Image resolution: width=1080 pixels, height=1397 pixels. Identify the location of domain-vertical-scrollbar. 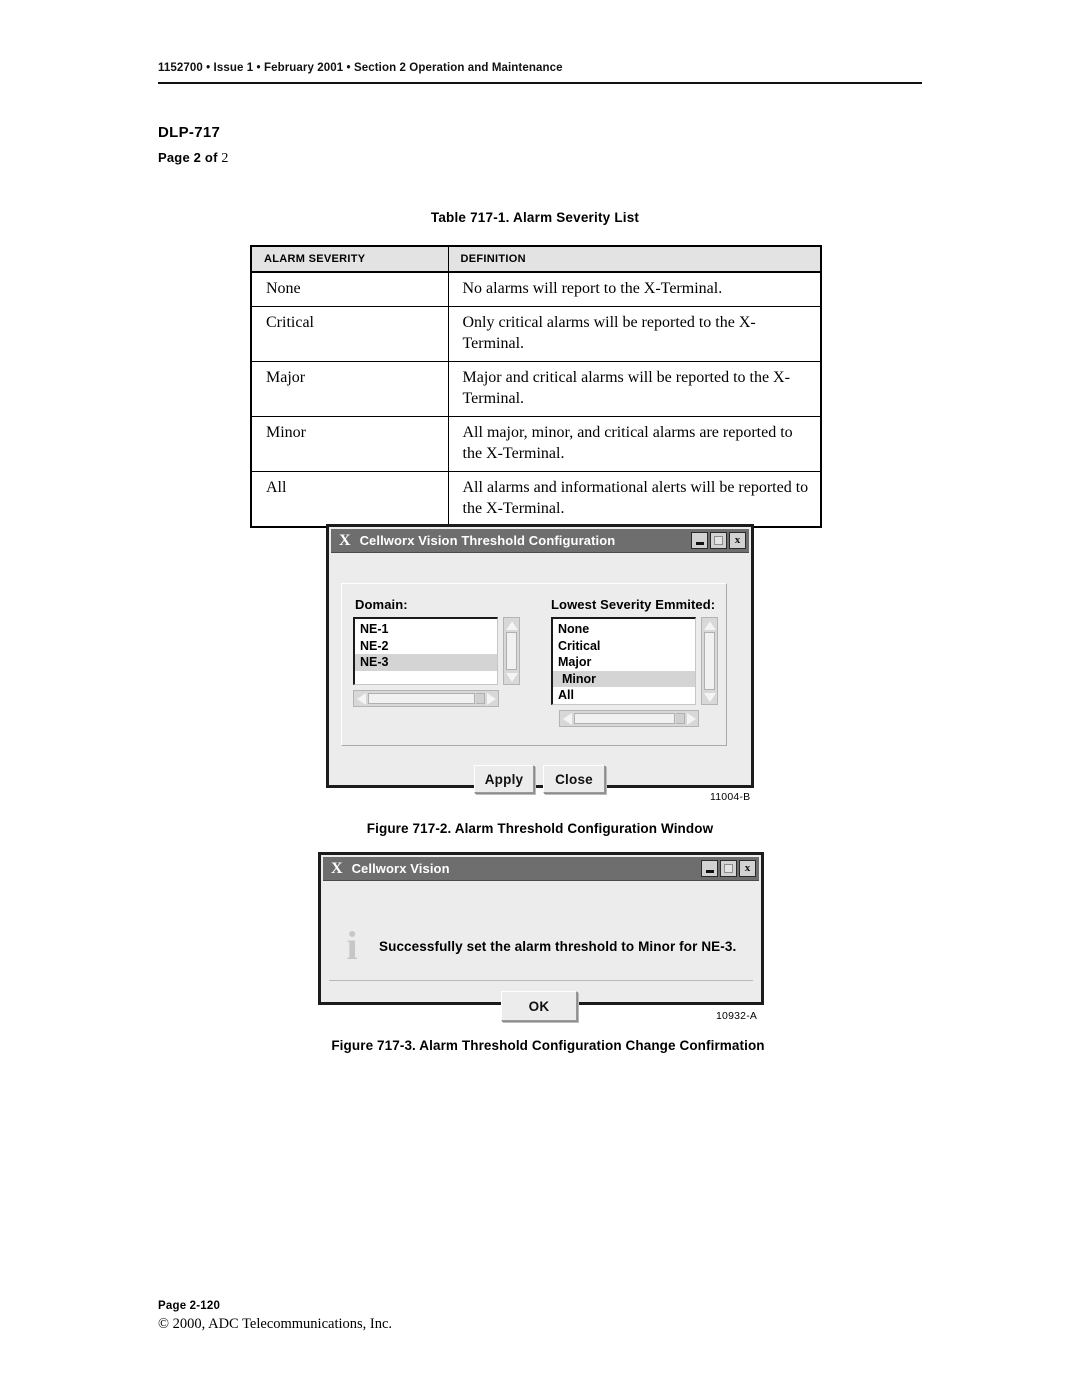
(511, 651).